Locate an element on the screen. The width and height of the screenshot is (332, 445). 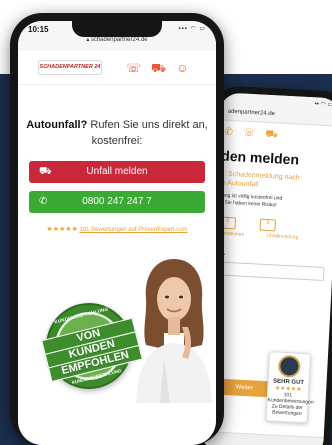
step-3: 3 is located at coordinates (268, 225).